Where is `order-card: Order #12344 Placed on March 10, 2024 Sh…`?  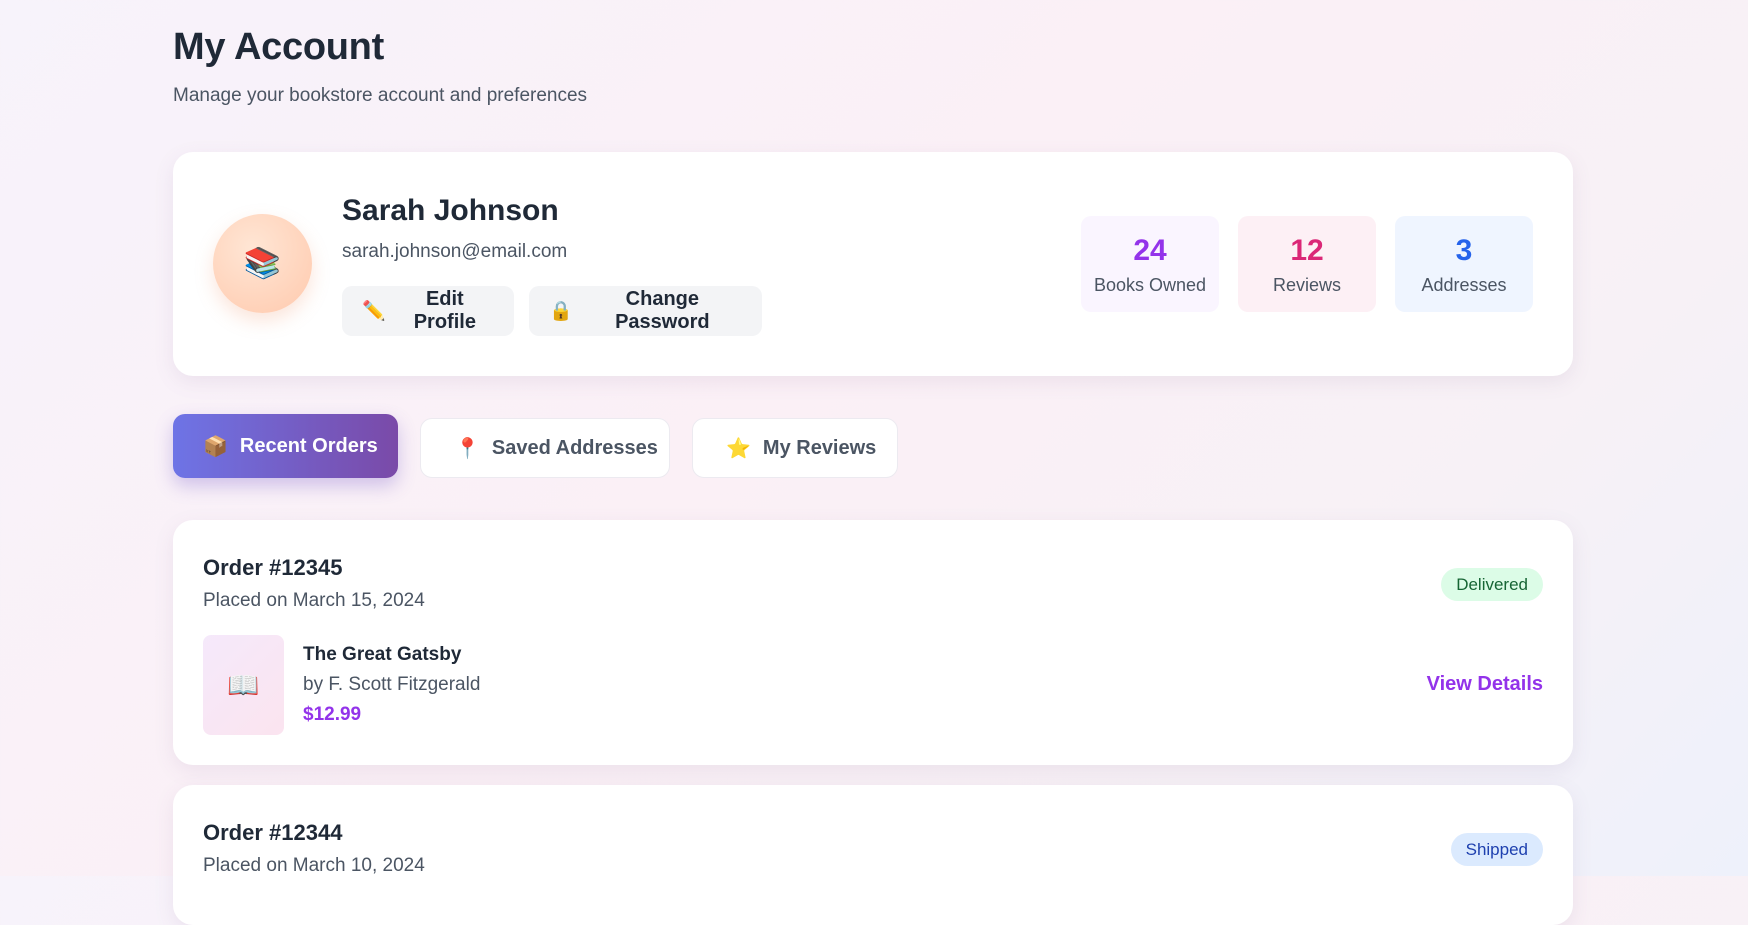
order-card: Order #12344 Placed on March 10, 2024 Sh… is located at coordinates (873, 855).